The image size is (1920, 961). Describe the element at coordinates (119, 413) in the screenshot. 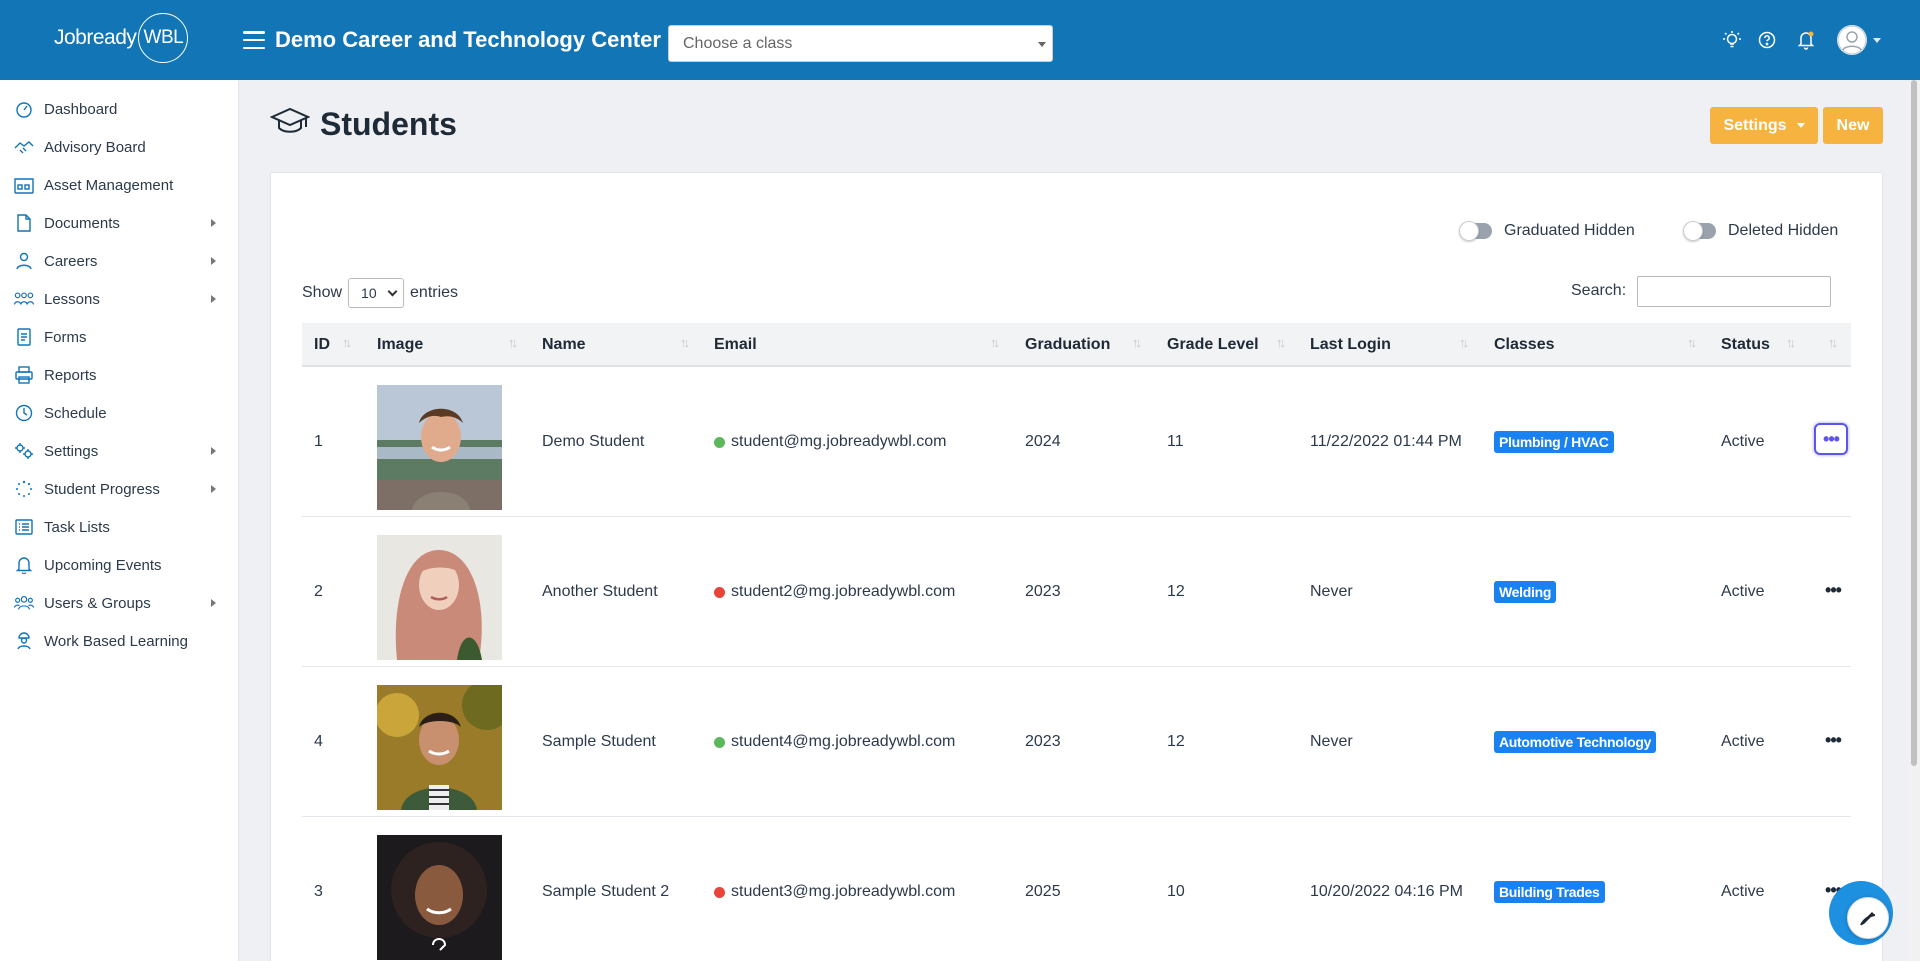

I see `sidebar-item-schedule: Schedule` at that location.